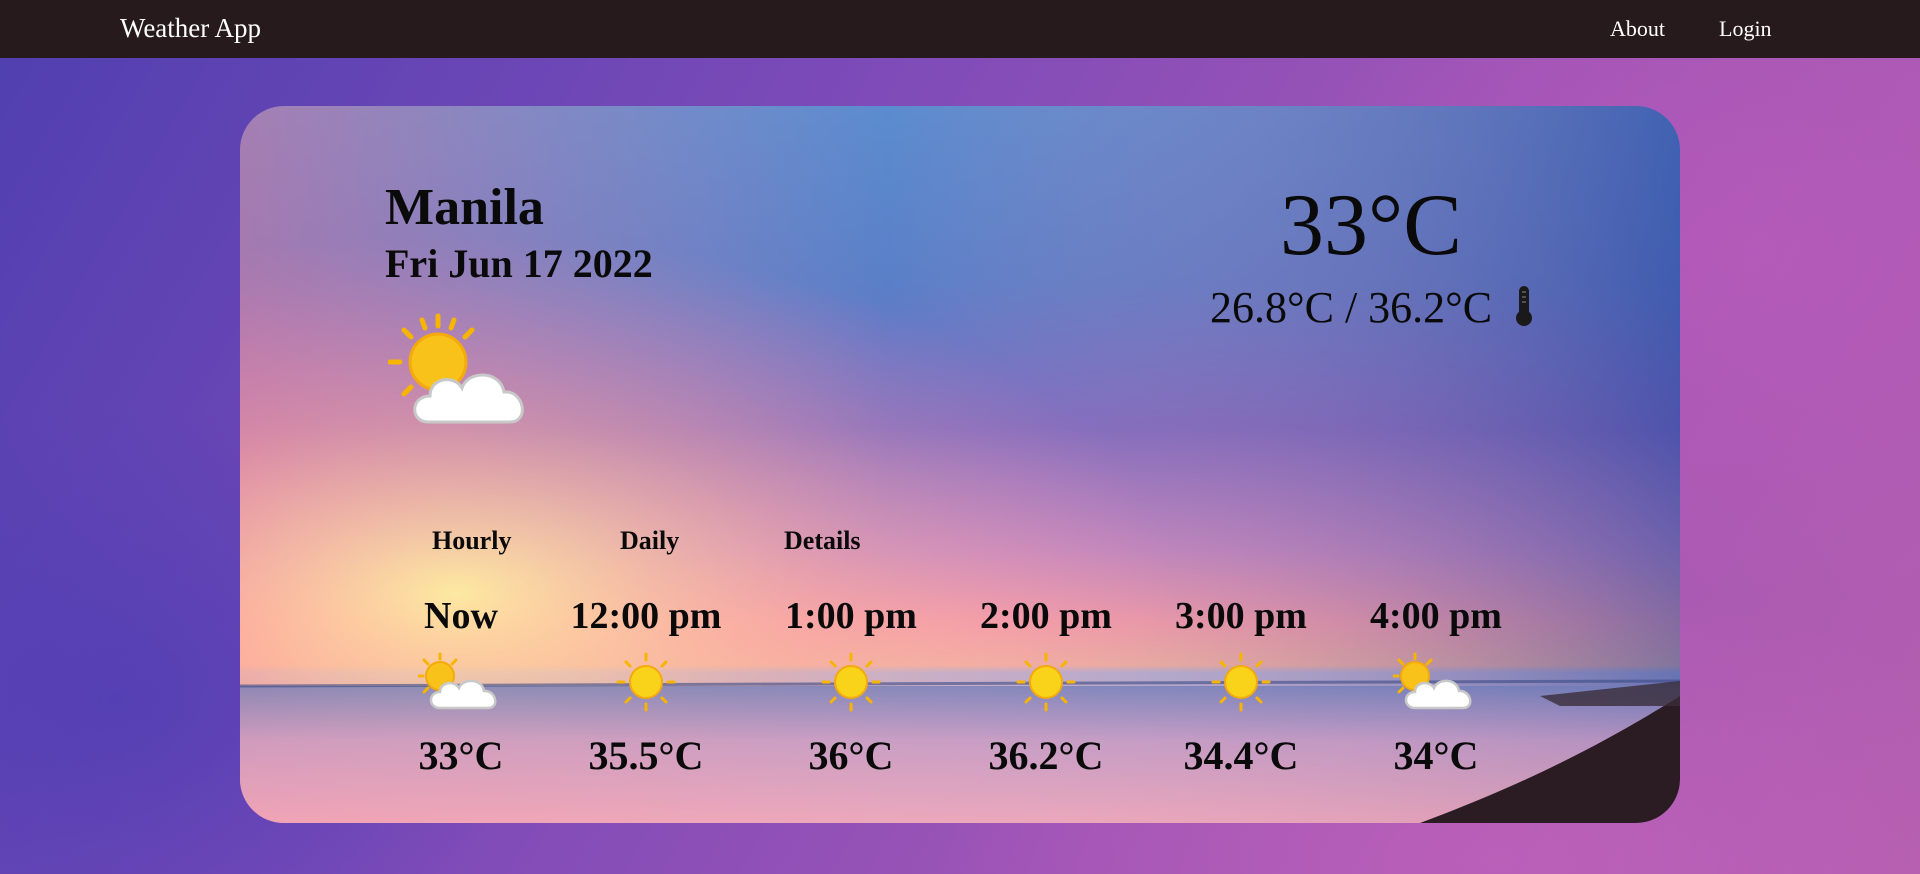  What do you see at coordinates (960, 29) in the screenshot?
I see `navbar: Weather App About Login` at bounding box center [960, 29].